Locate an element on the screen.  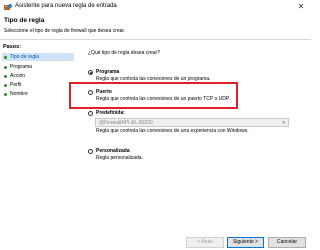
sidebar-item-perfil: Perfil is located at coordinates (38, 85).